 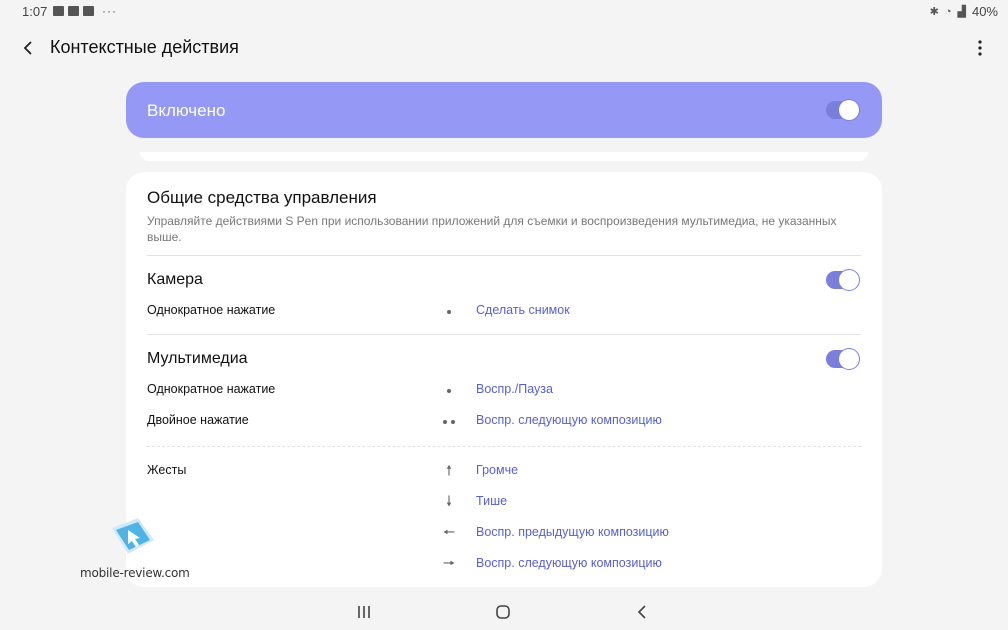 I want to click on app-bar: Контекстные действия, so click(x=504, y=48).